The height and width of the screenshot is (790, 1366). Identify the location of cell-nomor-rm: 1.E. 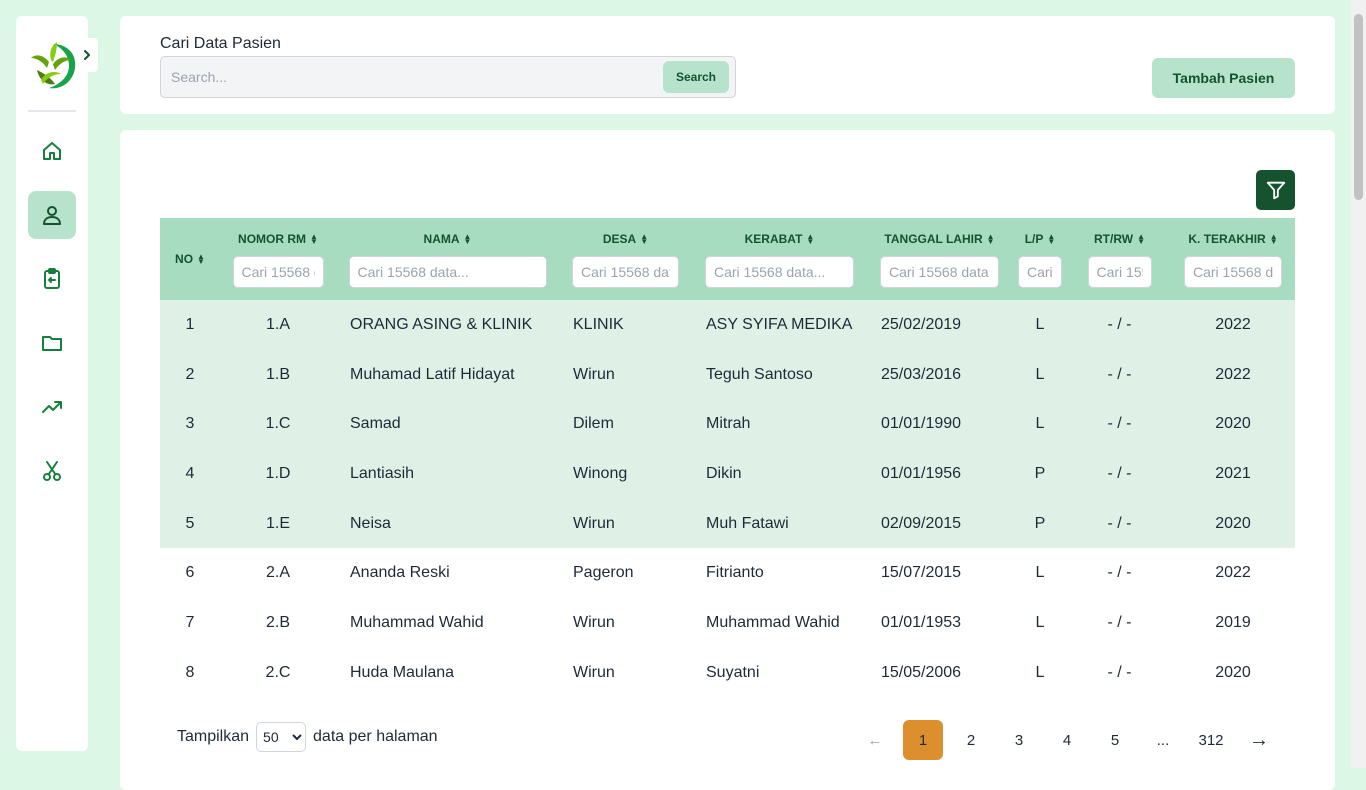
(277, 523).